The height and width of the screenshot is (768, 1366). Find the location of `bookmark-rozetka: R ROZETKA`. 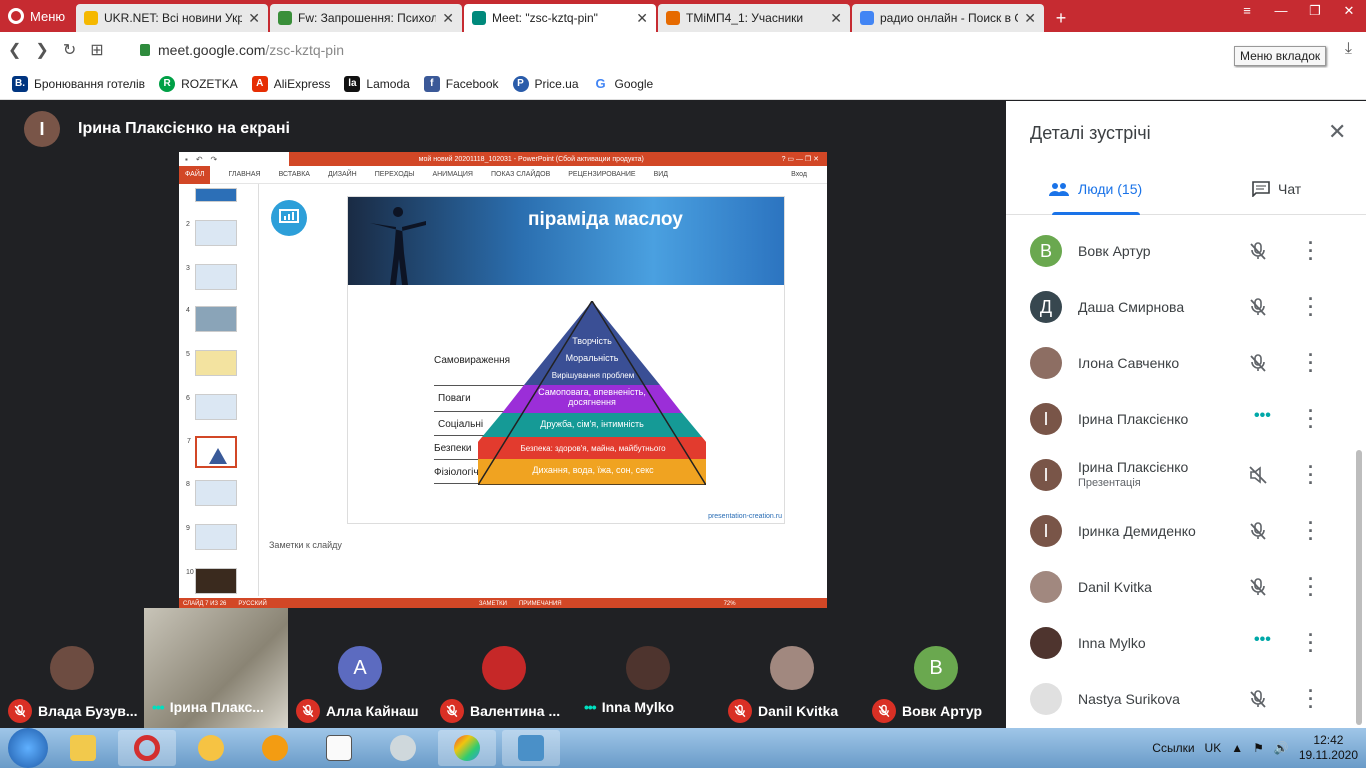

bookmark-rozetka: R ROZETKA is located at coordinates (198, 83).